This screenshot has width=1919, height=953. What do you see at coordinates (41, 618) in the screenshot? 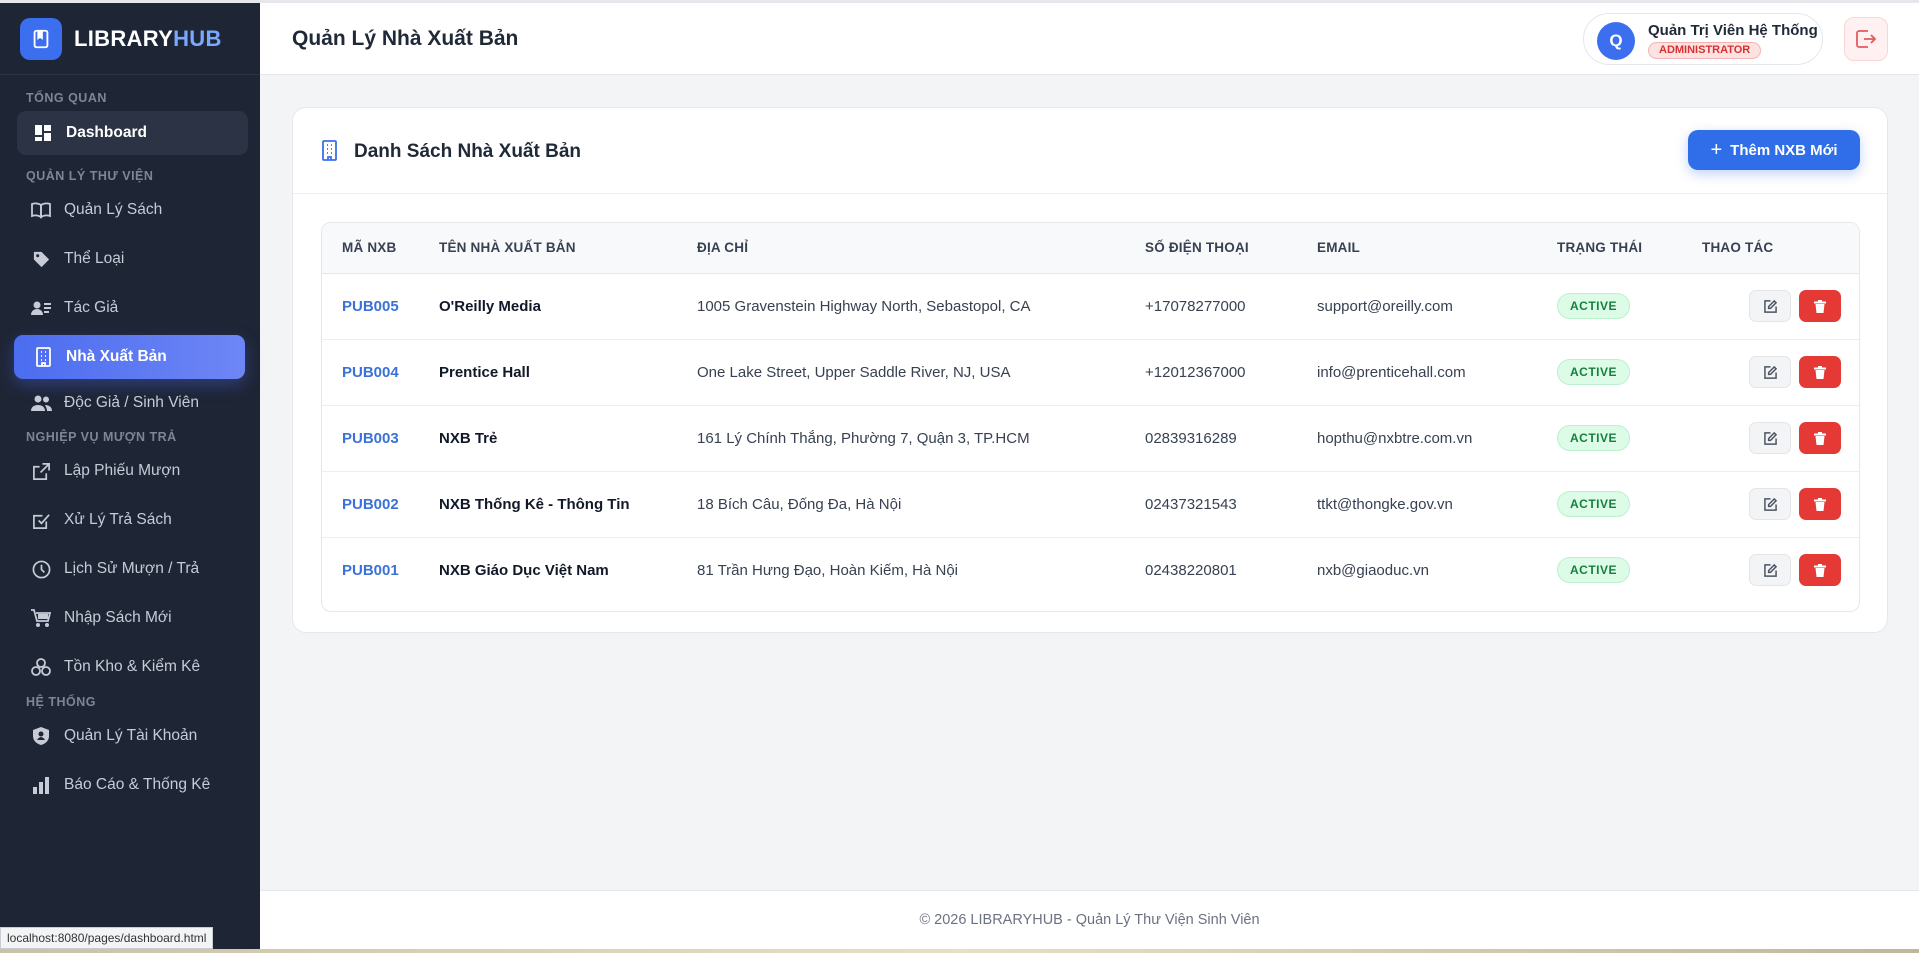
I see `cart-icon` at bounding box center [41, 618].